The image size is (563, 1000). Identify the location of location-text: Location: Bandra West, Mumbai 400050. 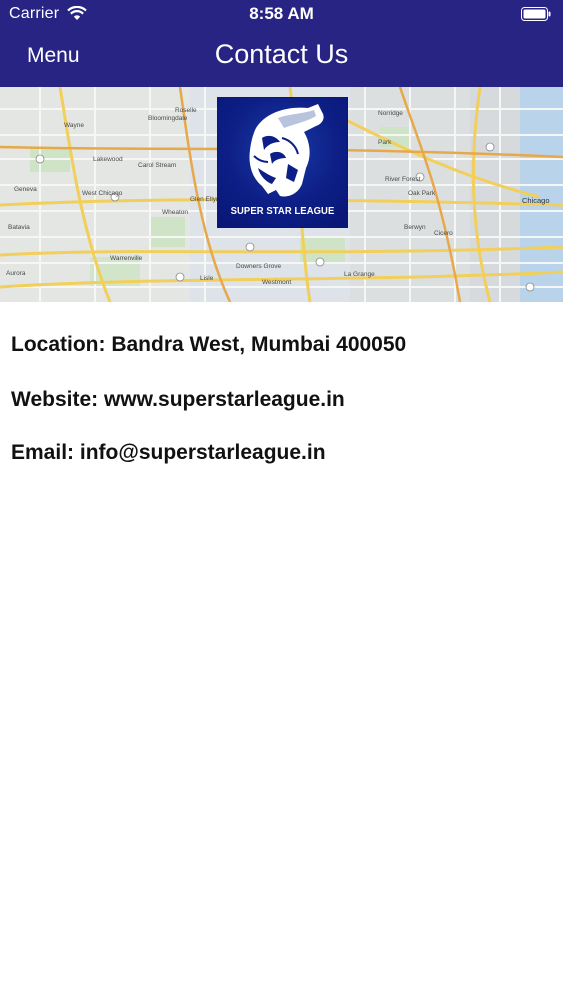
(209, 344).